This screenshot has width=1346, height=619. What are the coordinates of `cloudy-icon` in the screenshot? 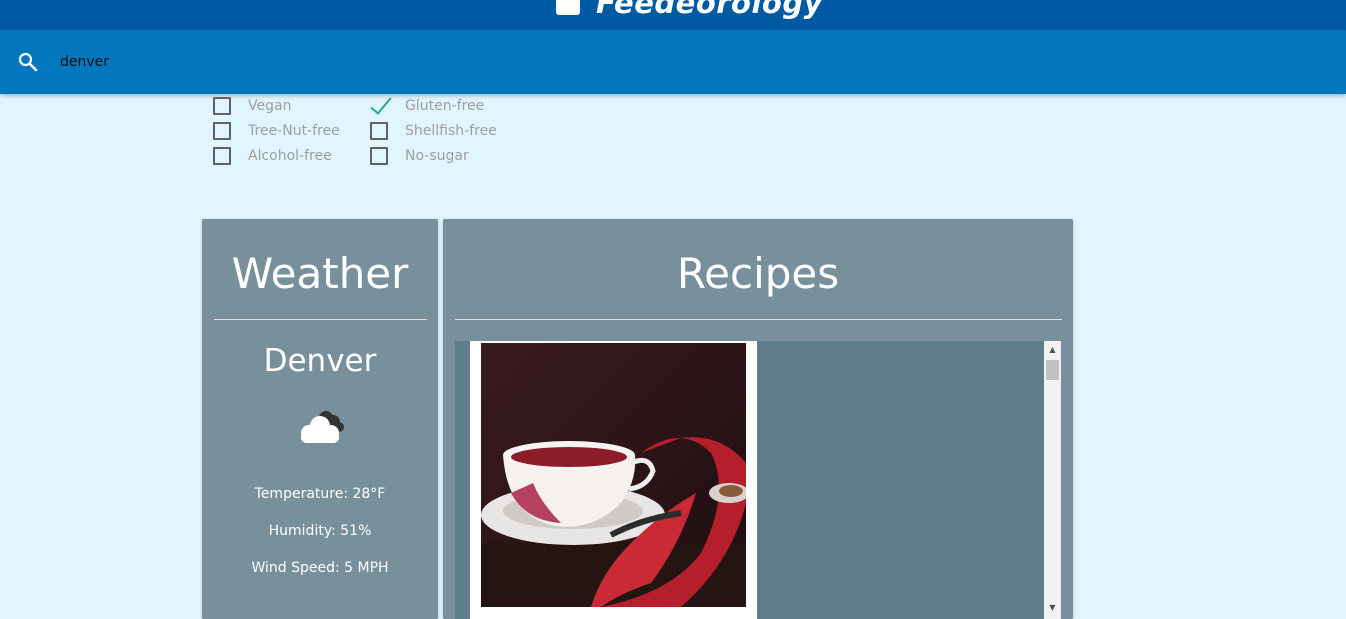 It's located at (321, 427).